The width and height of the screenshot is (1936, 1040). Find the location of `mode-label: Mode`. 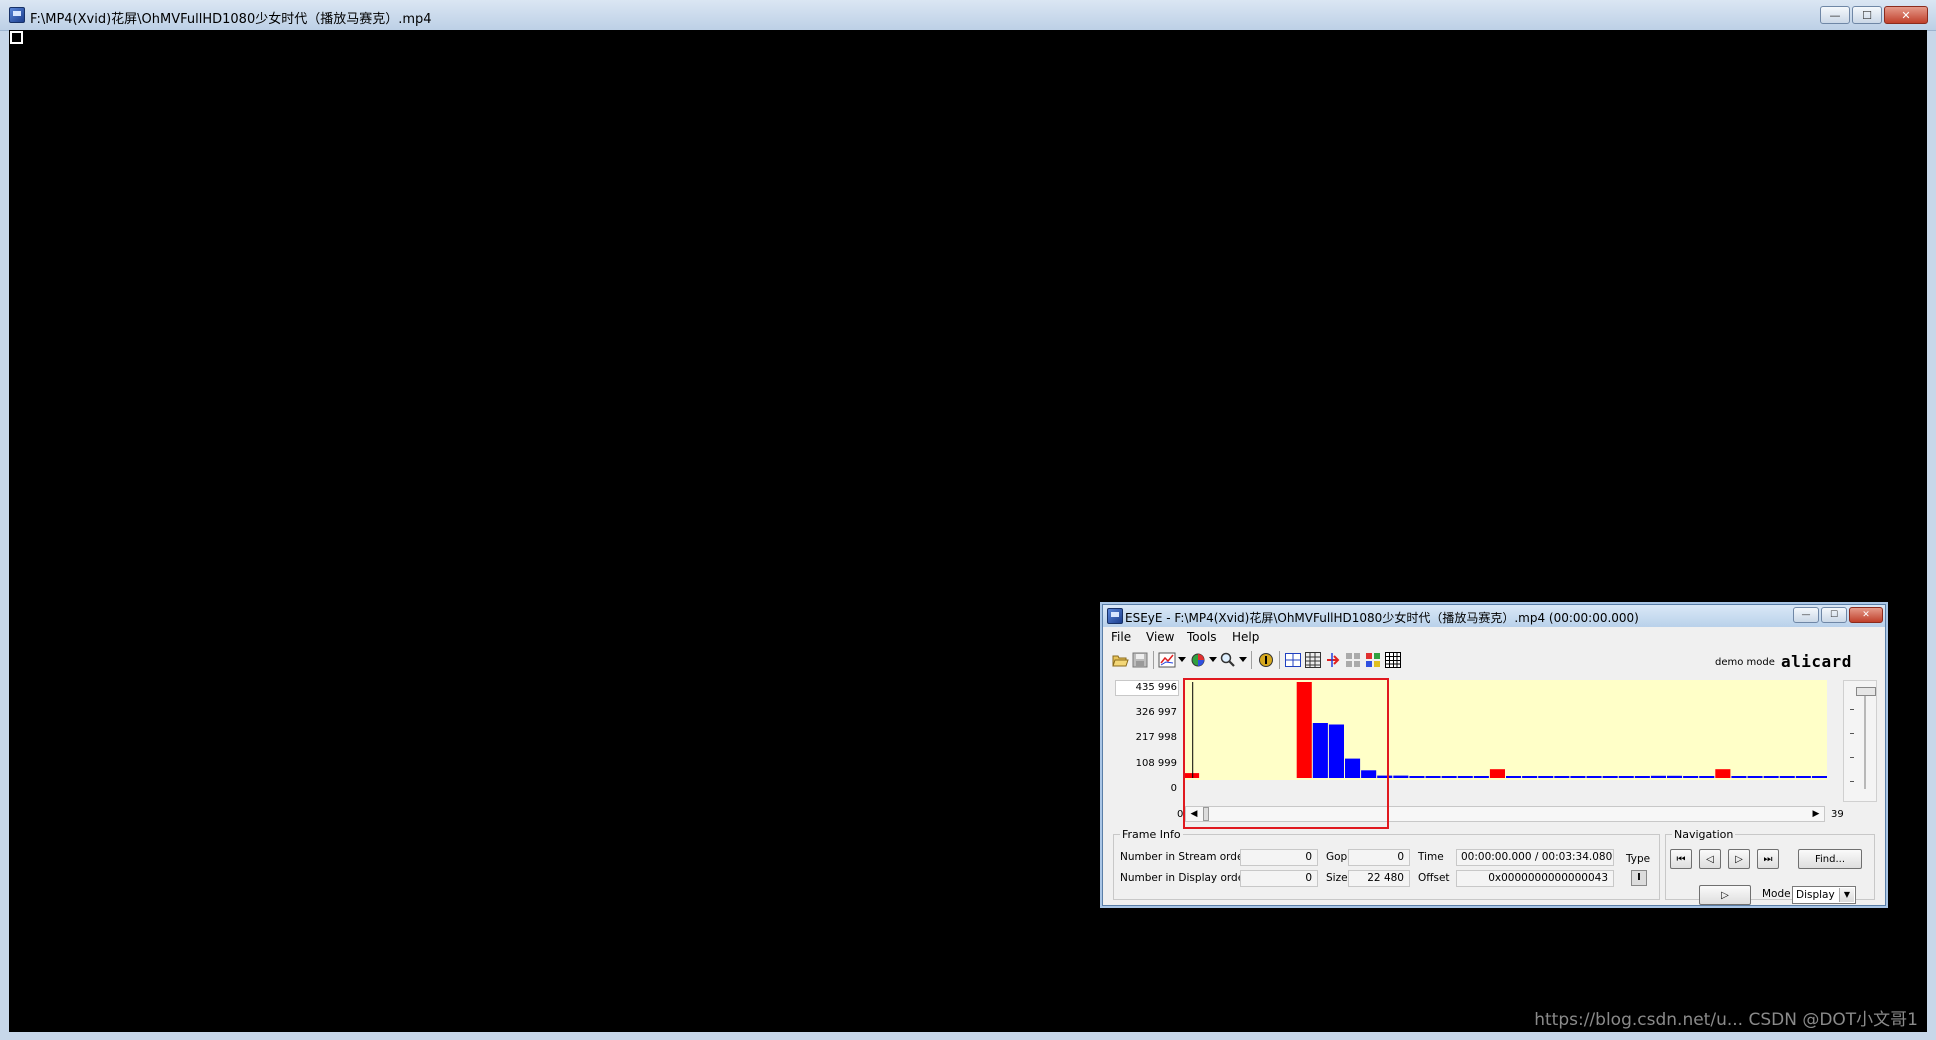

mode-label: Mode is located at coordinates (1776, 894).